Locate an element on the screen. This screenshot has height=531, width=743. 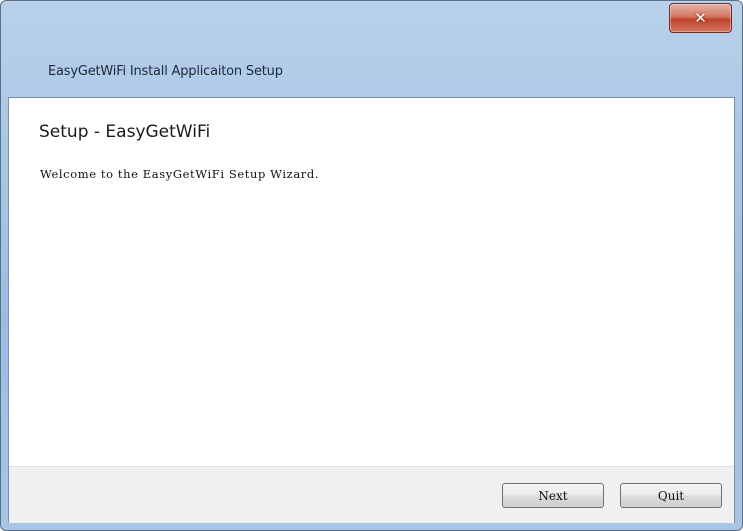
close-button: ✕ is located at coordinates (700, 18).